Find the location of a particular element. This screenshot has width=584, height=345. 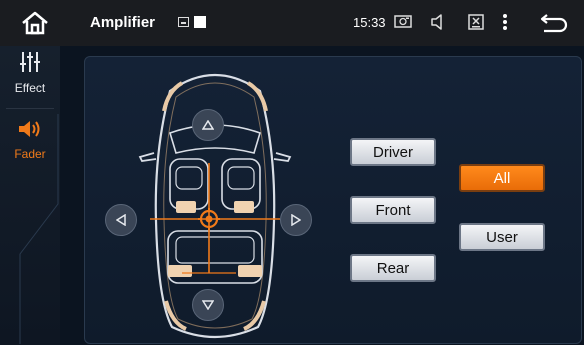

volume-icon is located at coordinates (438, 24).